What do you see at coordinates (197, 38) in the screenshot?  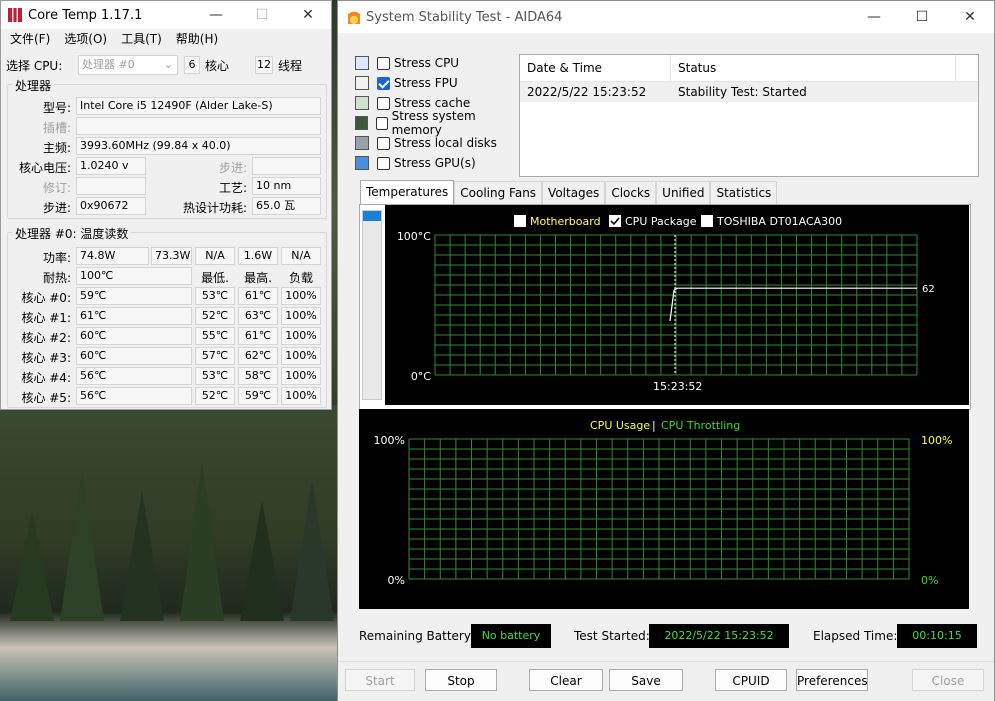 I see `menu-help: 帮助(H)` at bounding box center [197, 38].